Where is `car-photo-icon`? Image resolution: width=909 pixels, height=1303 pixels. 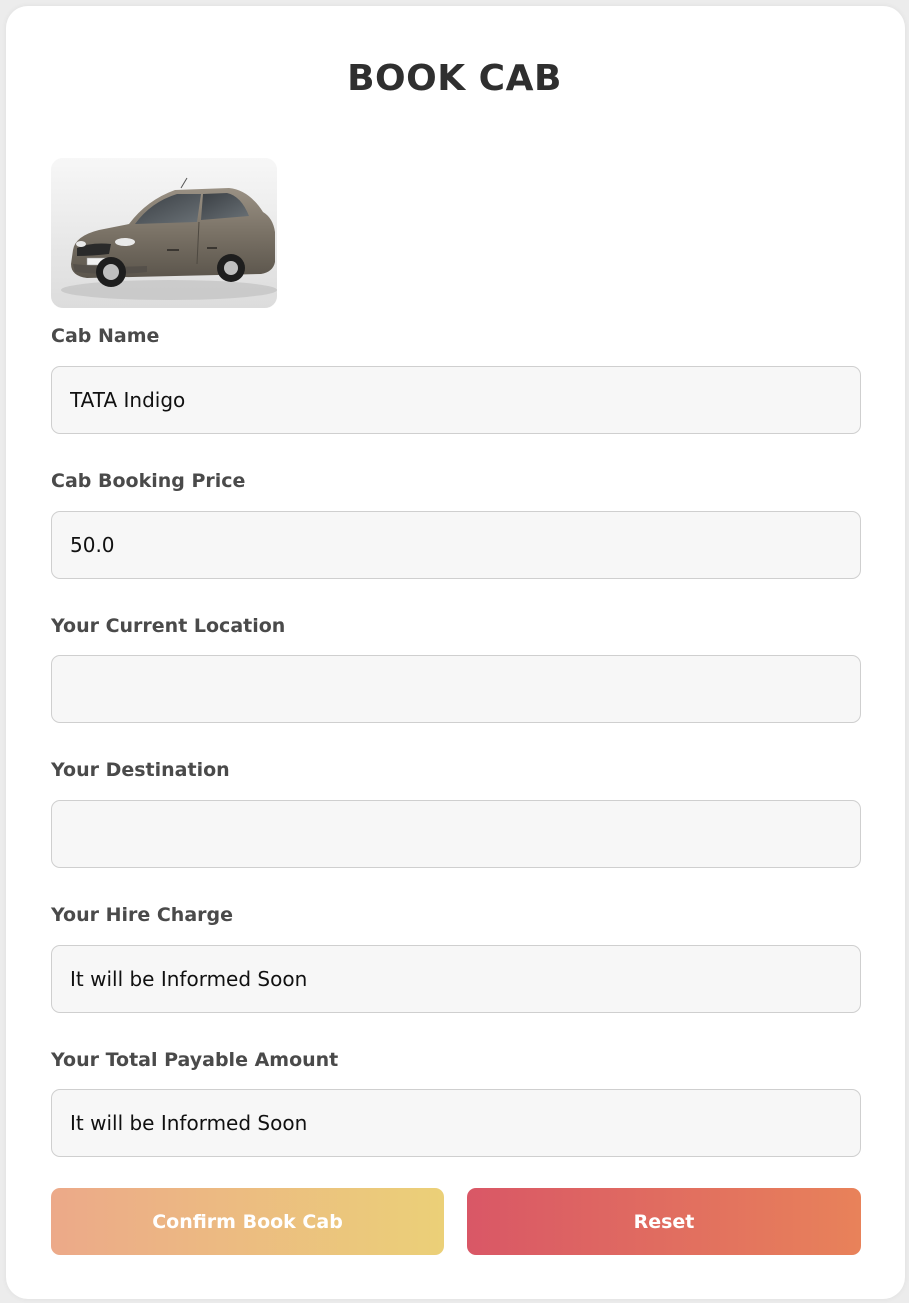
car-photo-icon is located at coordinates (164, 233).